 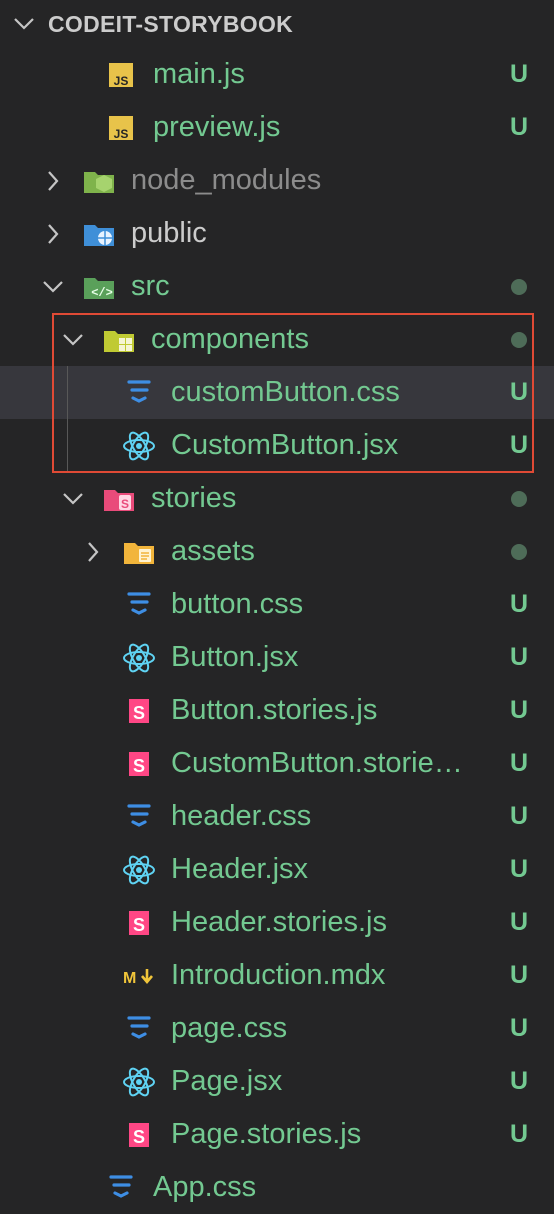 I want to click on folder-name: src, so click(x=150, y=286).